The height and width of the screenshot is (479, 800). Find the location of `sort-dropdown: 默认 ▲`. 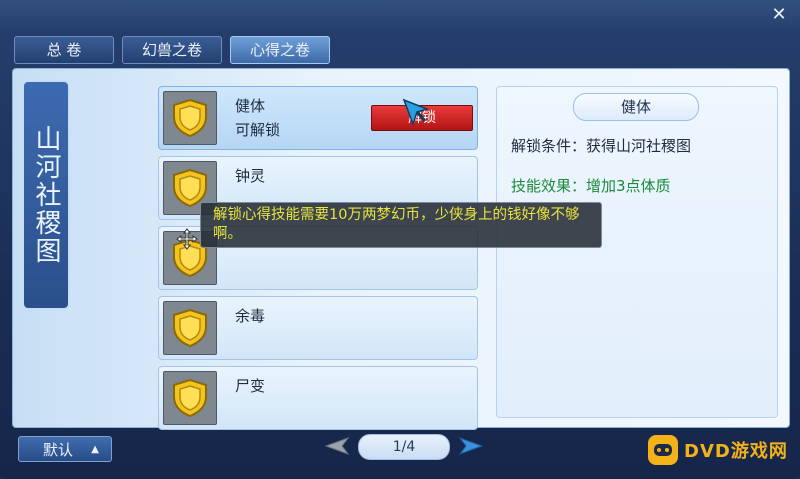

sort-dropdown: 默认 ▲ is located at coordinates (65, 449).